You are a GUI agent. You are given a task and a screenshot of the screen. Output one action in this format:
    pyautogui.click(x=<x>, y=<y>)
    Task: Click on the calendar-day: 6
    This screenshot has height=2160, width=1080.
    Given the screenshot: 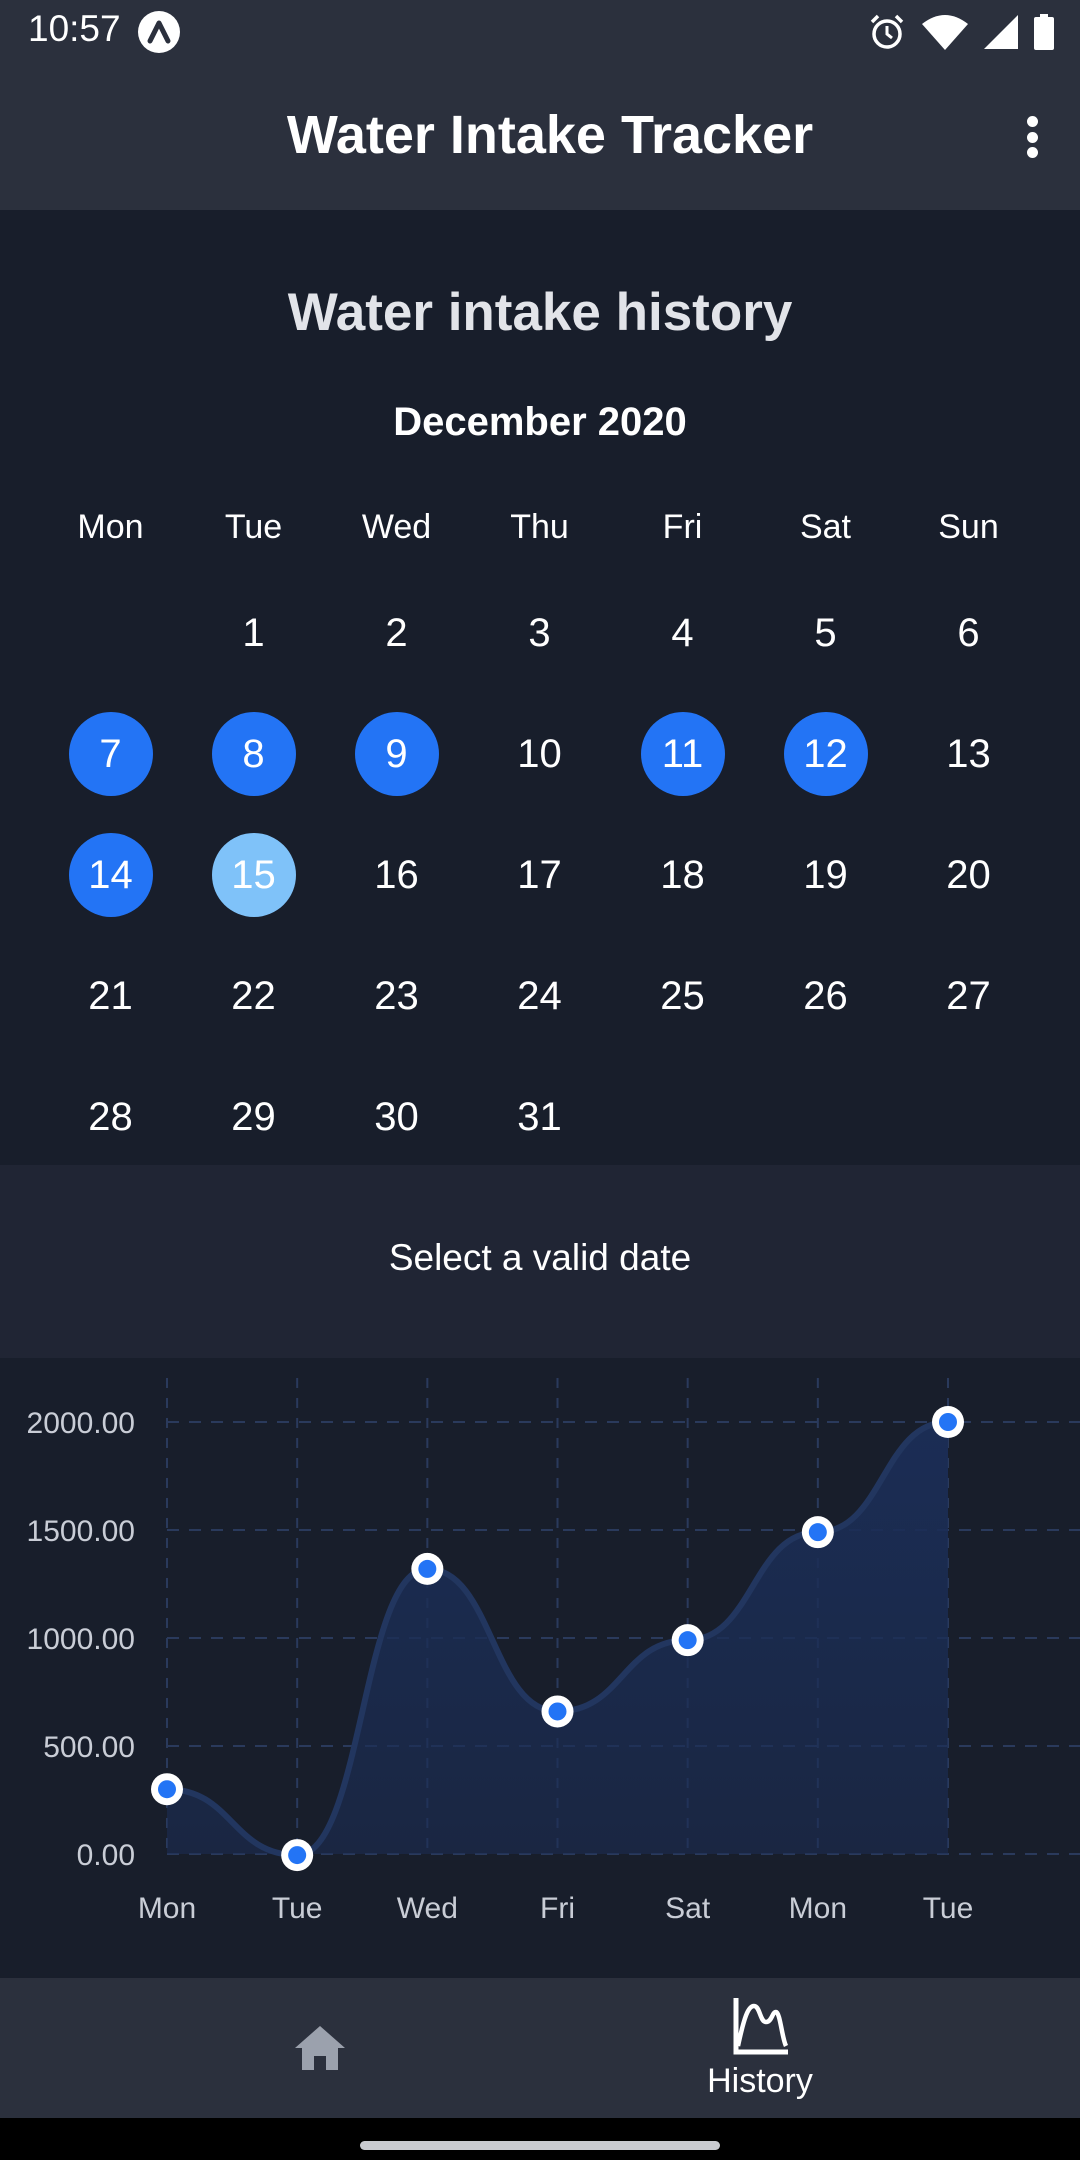 What is the action you would take?
    pyautogui.click(x=968, y=633)
    